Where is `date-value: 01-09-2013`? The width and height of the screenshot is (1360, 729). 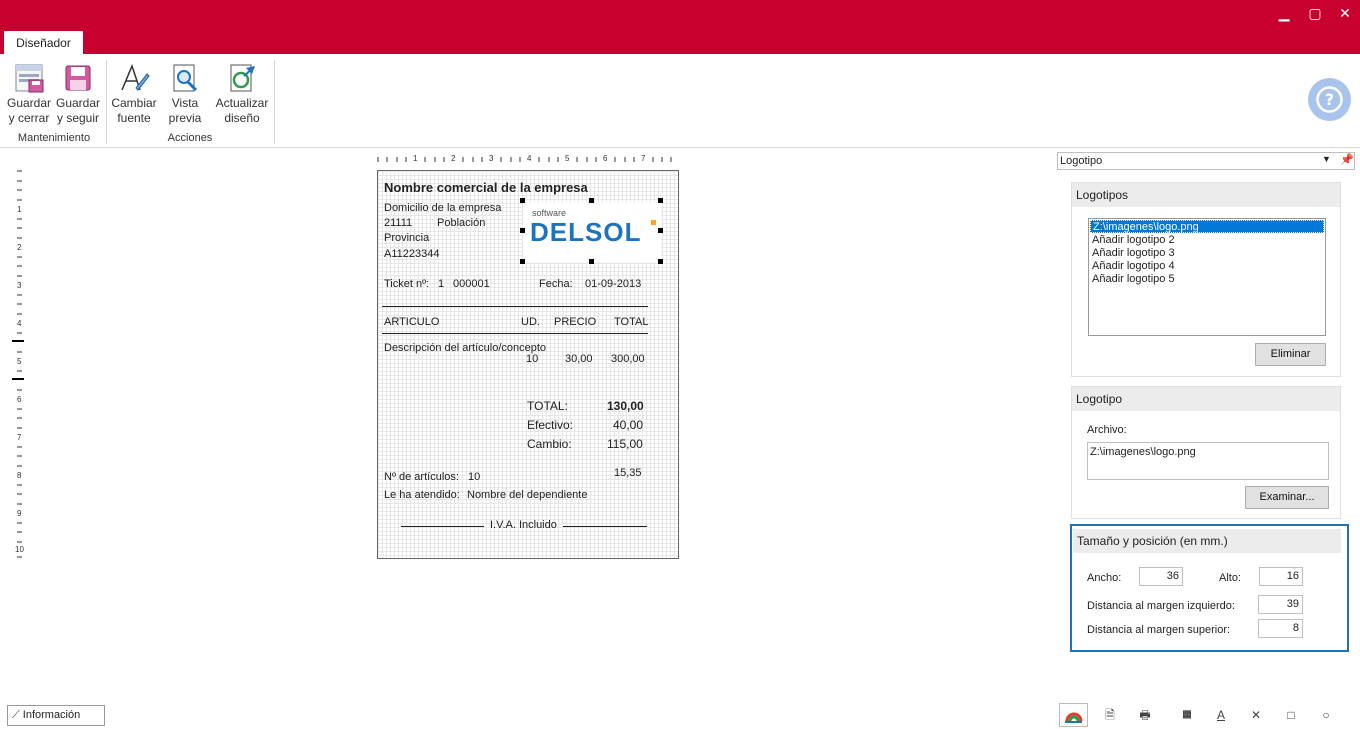 date-value: 01-09-2013 is located at coordinates (613, 284).